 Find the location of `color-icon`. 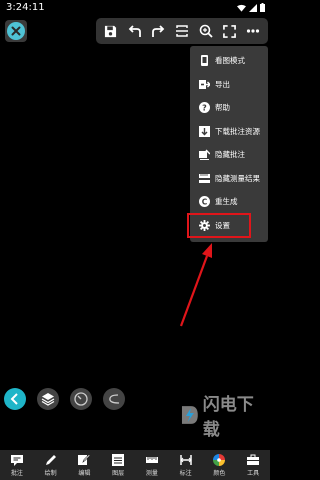

color-icon is located at coordinates (219, 459).